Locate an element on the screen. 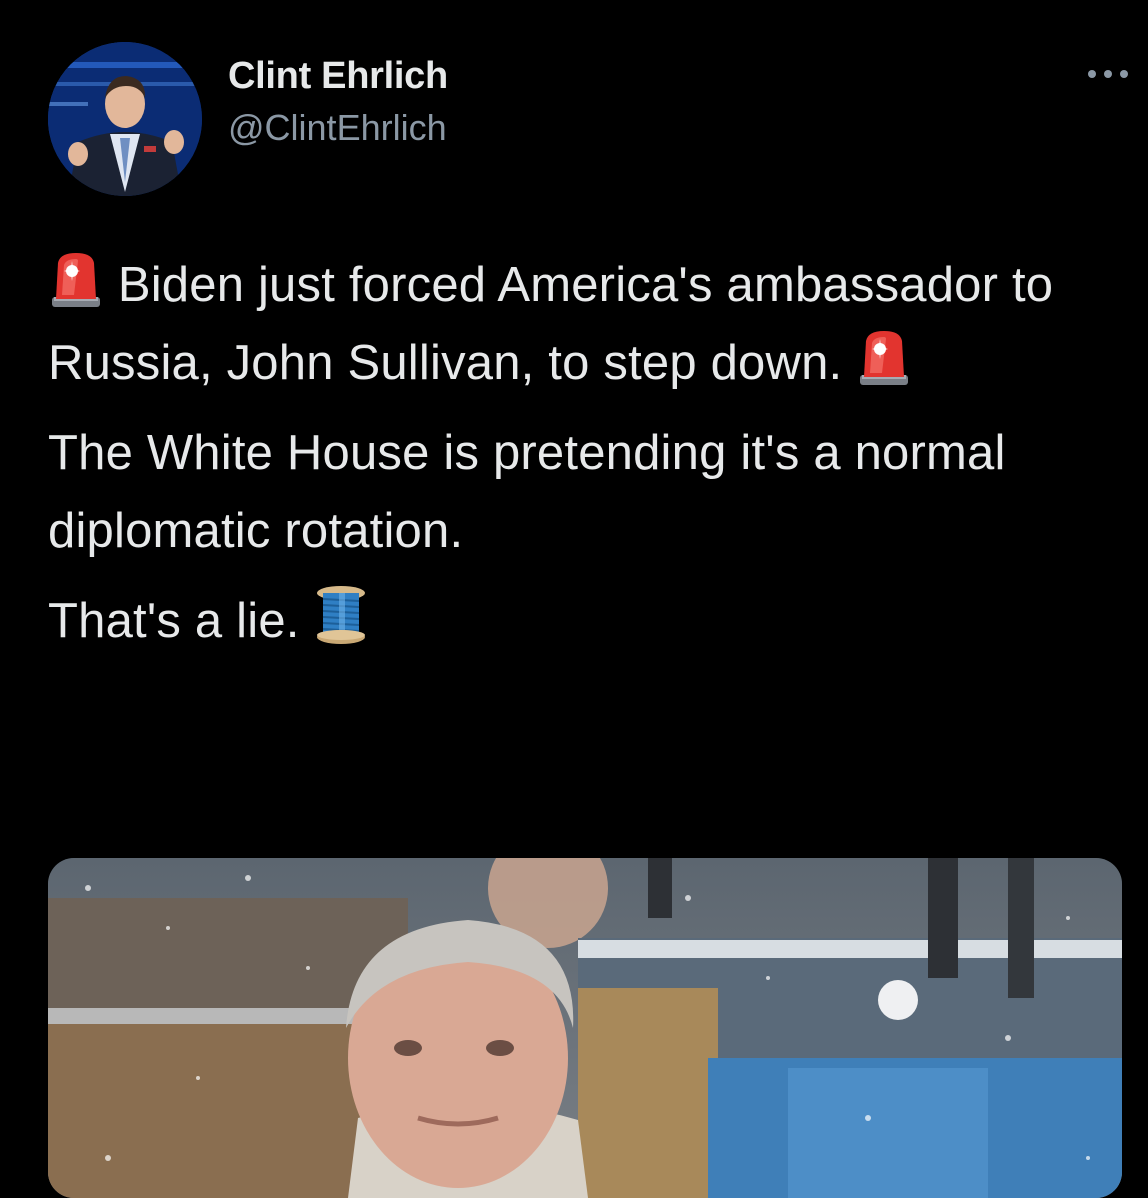 This screenshot has width=1148, height=1198. avatar-photo is located at coordinates (125, 119).